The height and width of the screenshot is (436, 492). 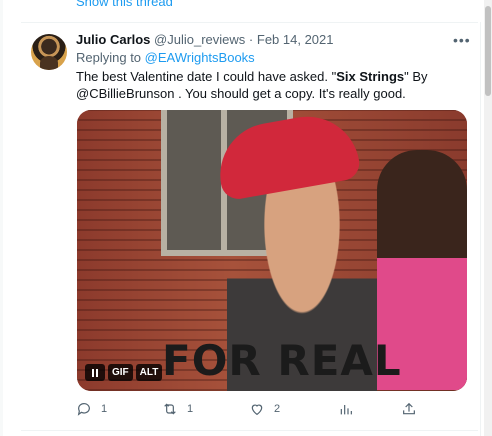 What do you see at coordinates (488, 51) in the screenshot?
I see `scrollbar-thumb` at bounding box center [488, 51].